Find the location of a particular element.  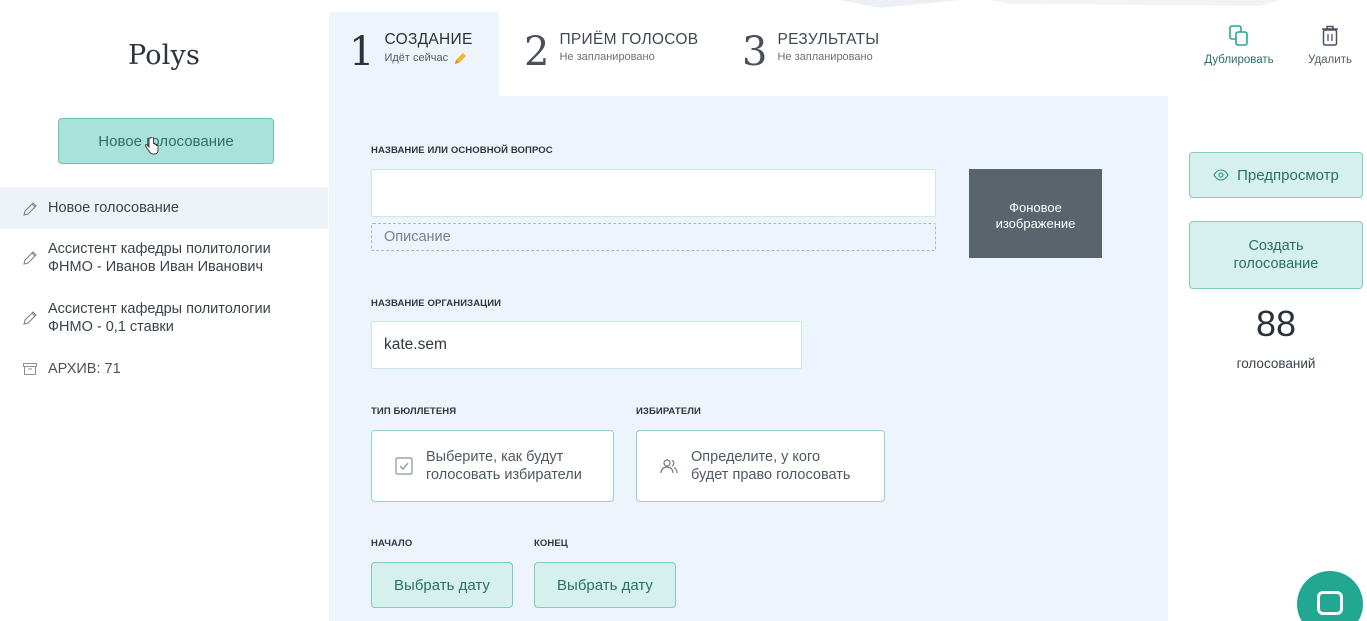

delete-button: Удалить is located at coordinates (1330, 45).